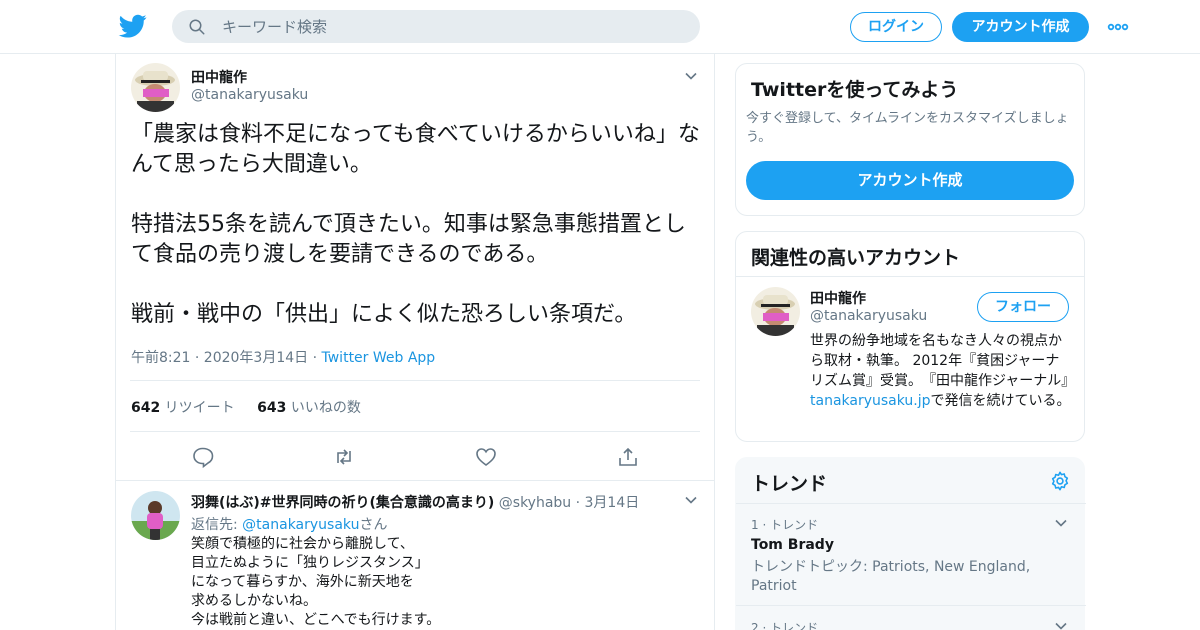  Describe the element at coordinates (868, 316) in the screenshot. I see `related-account-handle: @tanakaryusaku` at that location.